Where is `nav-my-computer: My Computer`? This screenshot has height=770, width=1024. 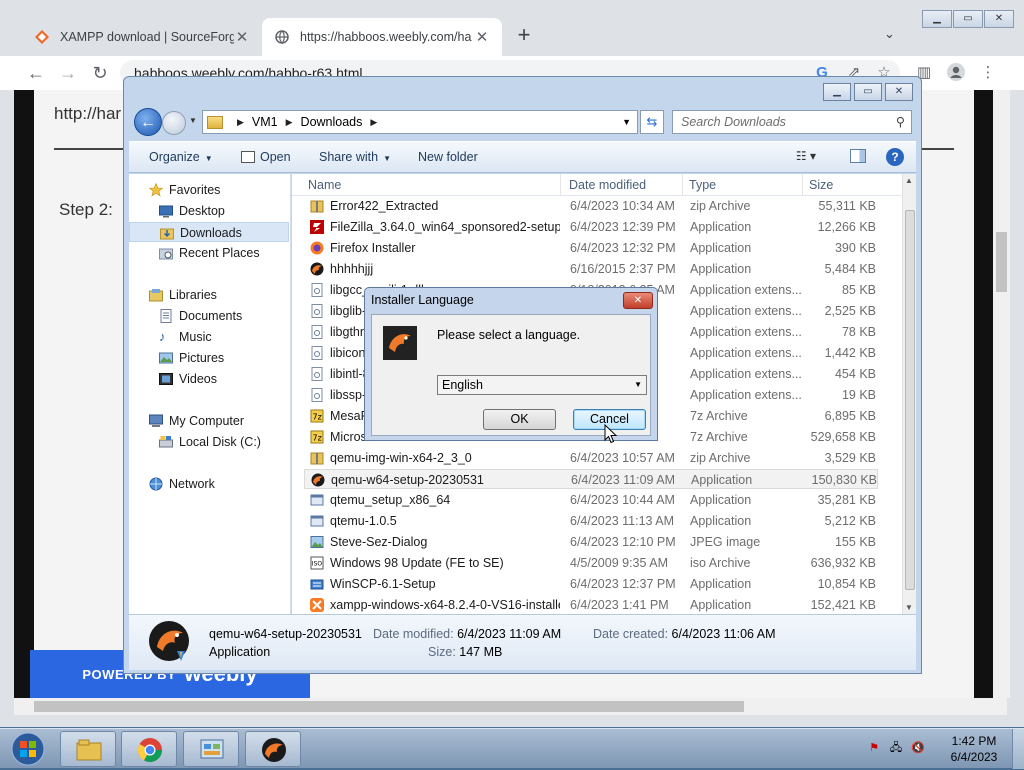 nav-my-computer: My Computer is located at coordinates (209, 421).